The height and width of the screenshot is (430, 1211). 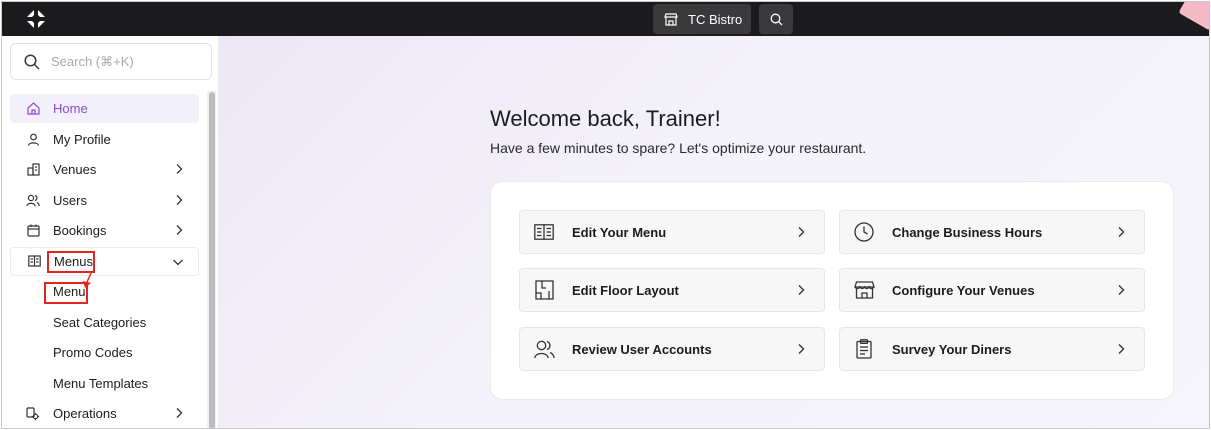 I want to click on survey-your-diners-button: Survey Your Diners, so click(x=992, y=349).